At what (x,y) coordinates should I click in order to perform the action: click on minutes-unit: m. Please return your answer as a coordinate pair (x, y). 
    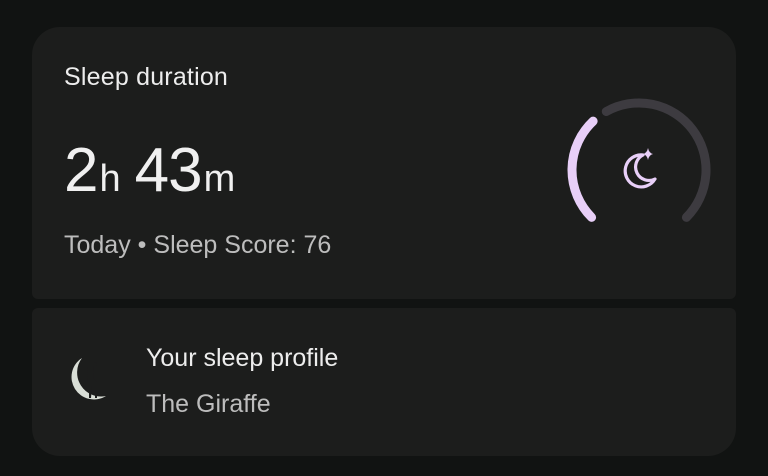
    Looking at the image, I should click on (219, 179).